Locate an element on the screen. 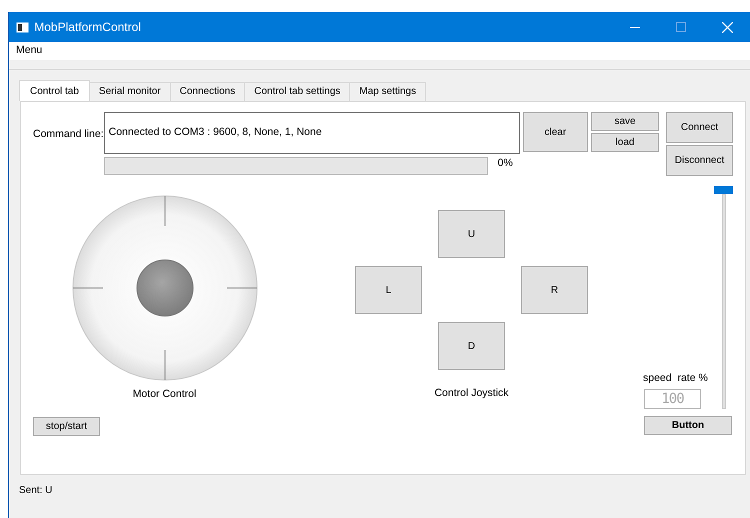 This screenshot has width=750, height=518. motor-control-dial is located at coordinates (165, 288).